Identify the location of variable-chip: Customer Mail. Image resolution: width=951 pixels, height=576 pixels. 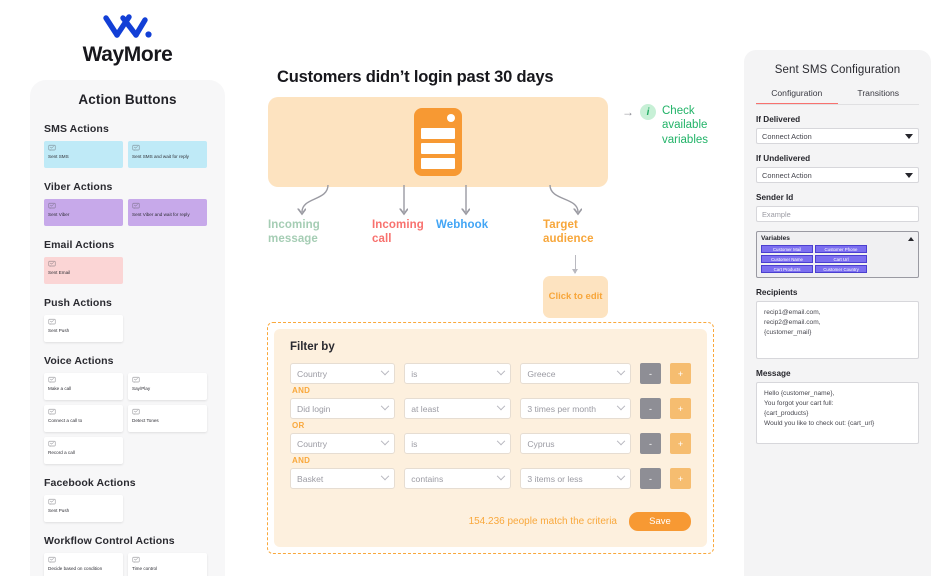
(787, 249).